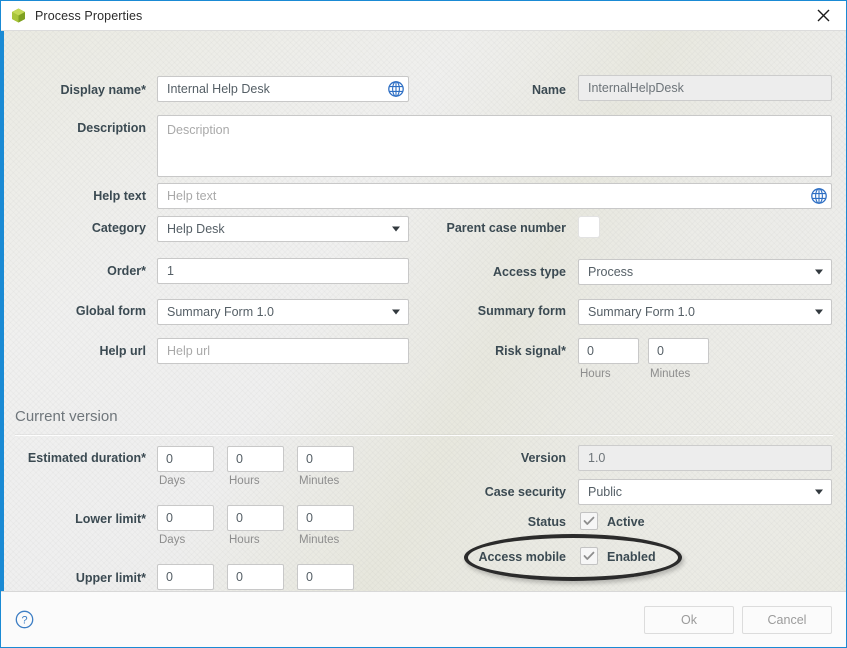 This screenshot has height=648, width=847. Describe the element at coordinates (605, 492) in the screenshot. I see `case-security-value: Public` at that location.